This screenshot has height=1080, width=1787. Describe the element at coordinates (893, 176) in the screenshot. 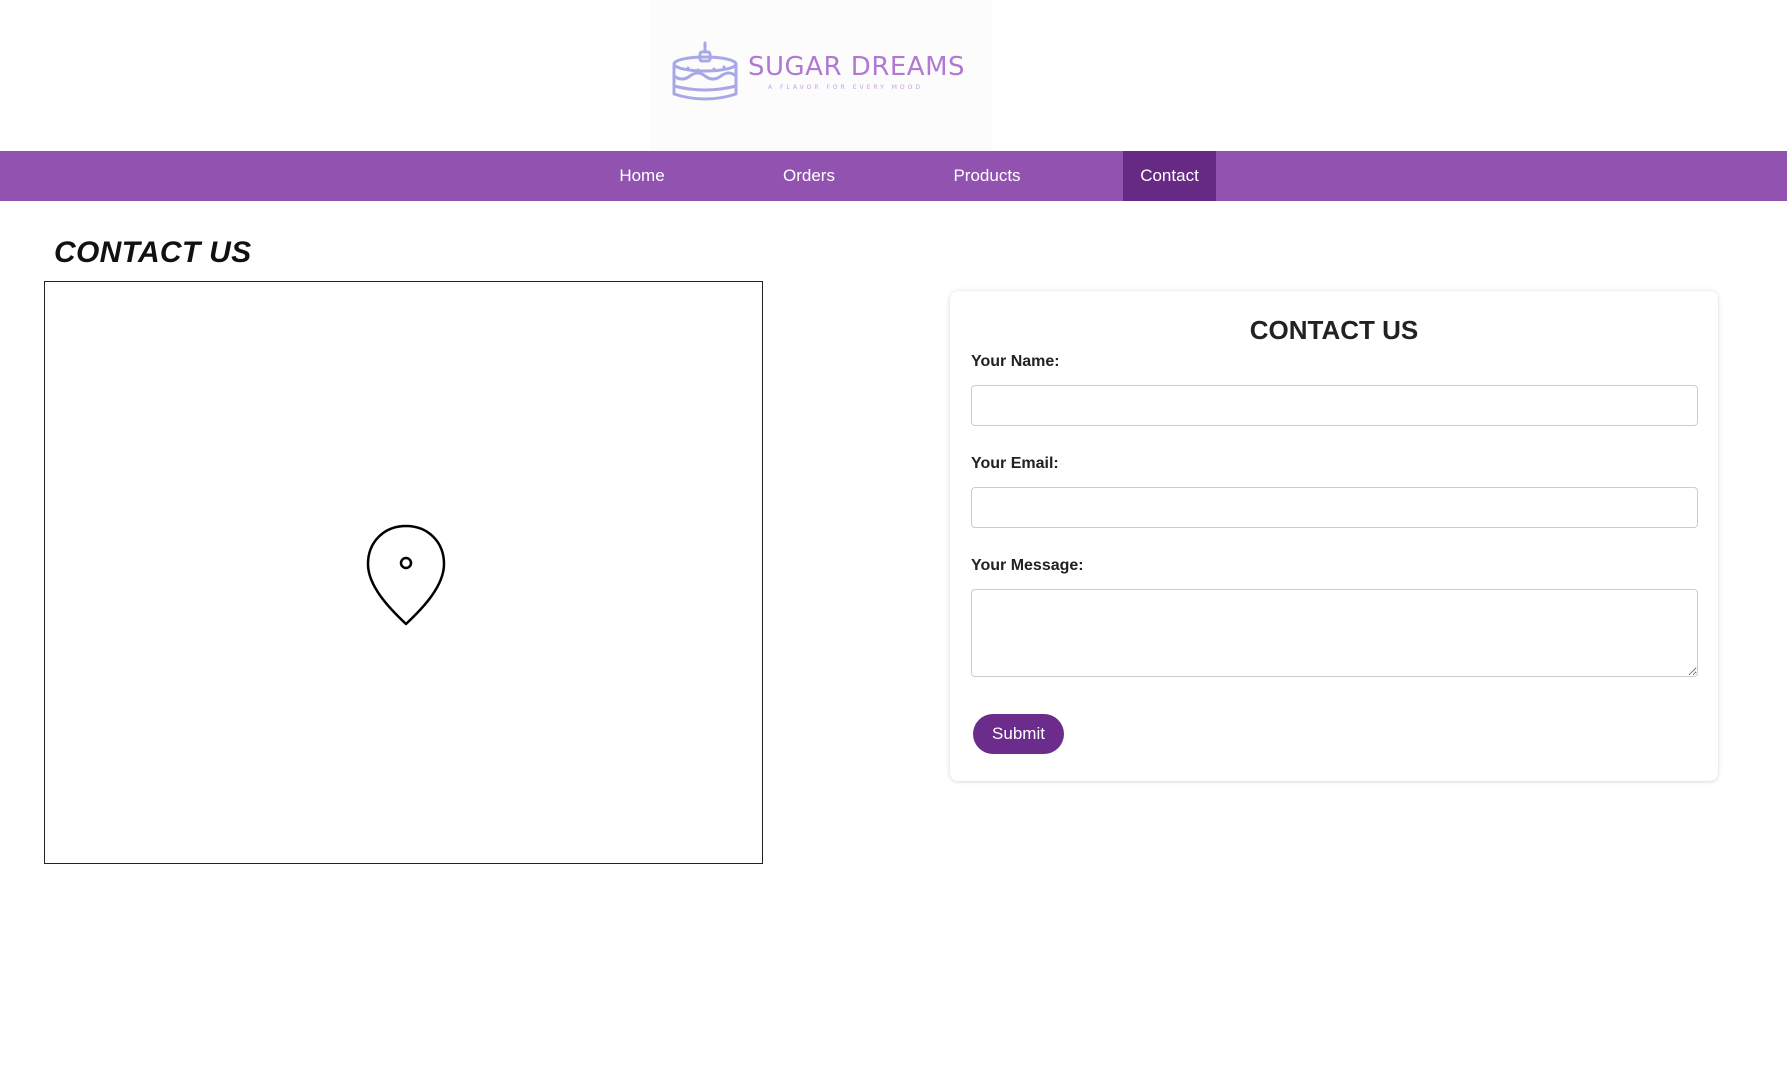

I see `main-nav: Home Orders Products Contact` at that location.